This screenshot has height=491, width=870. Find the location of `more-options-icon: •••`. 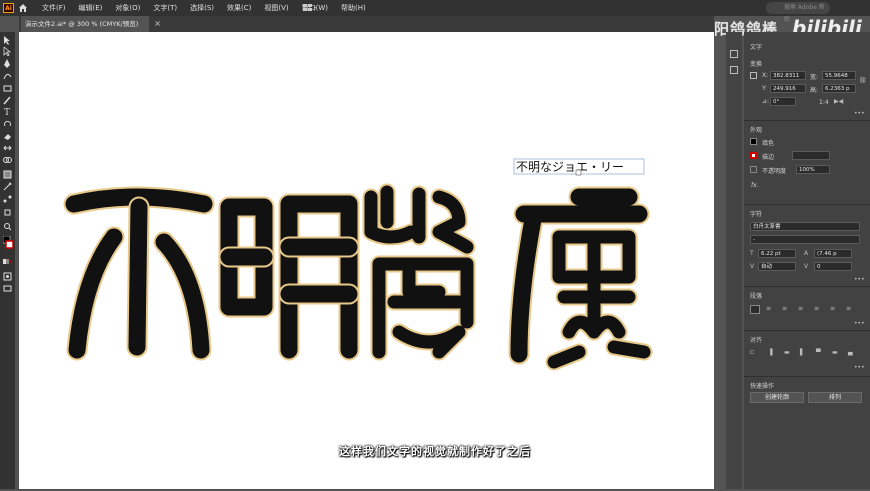

more-options-icon: ••• is located at coordinates (859, 113).